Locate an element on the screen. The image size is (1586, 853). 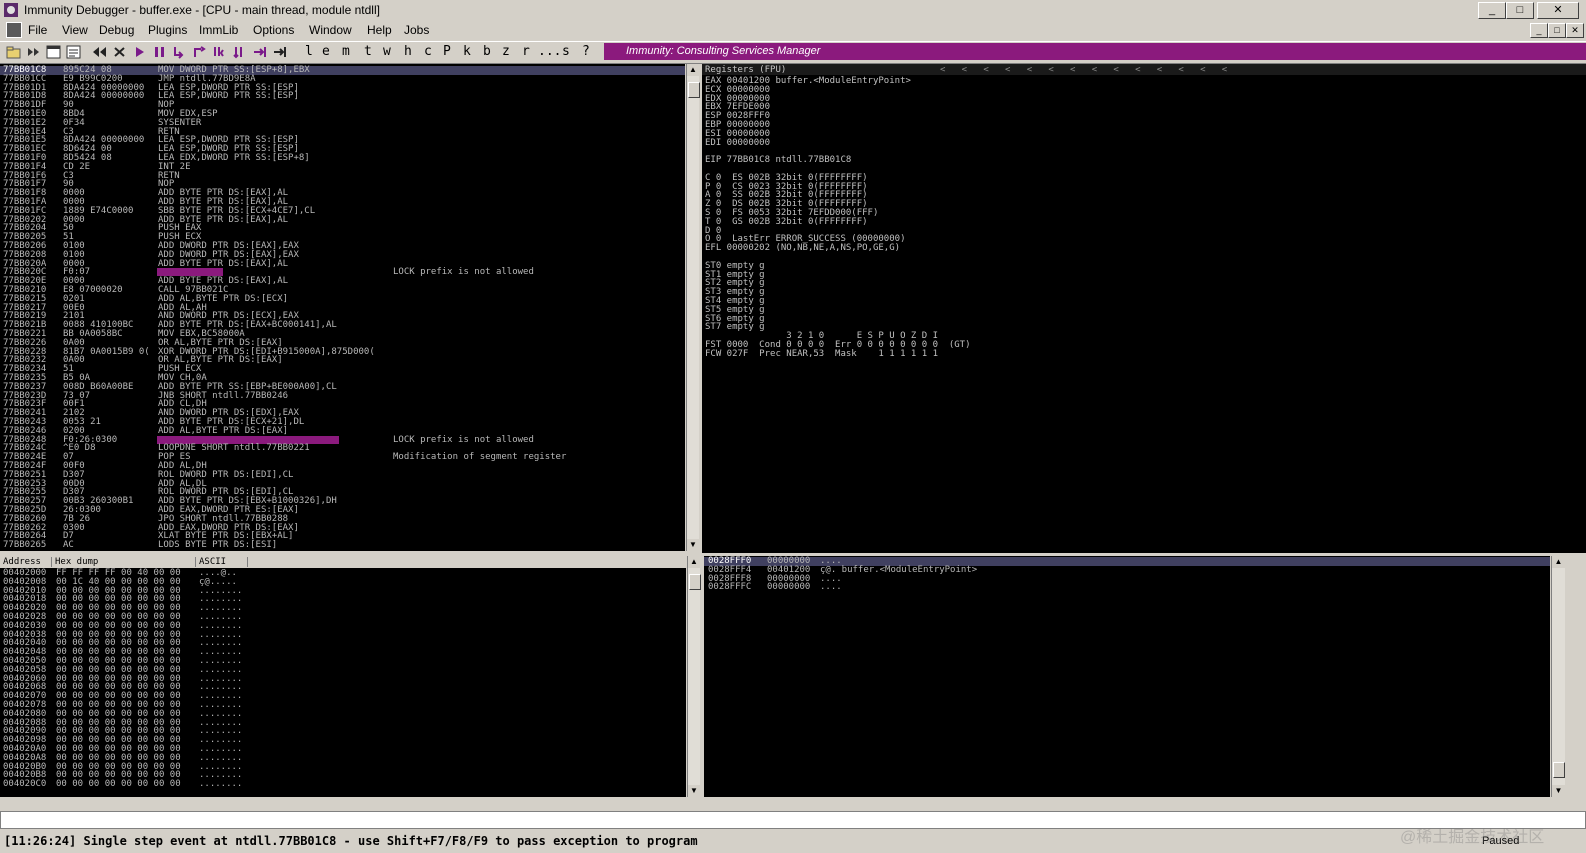
stack-comment: ç@. buffer.<ModuleEntryPoint> is located at coordinates (898, 570).